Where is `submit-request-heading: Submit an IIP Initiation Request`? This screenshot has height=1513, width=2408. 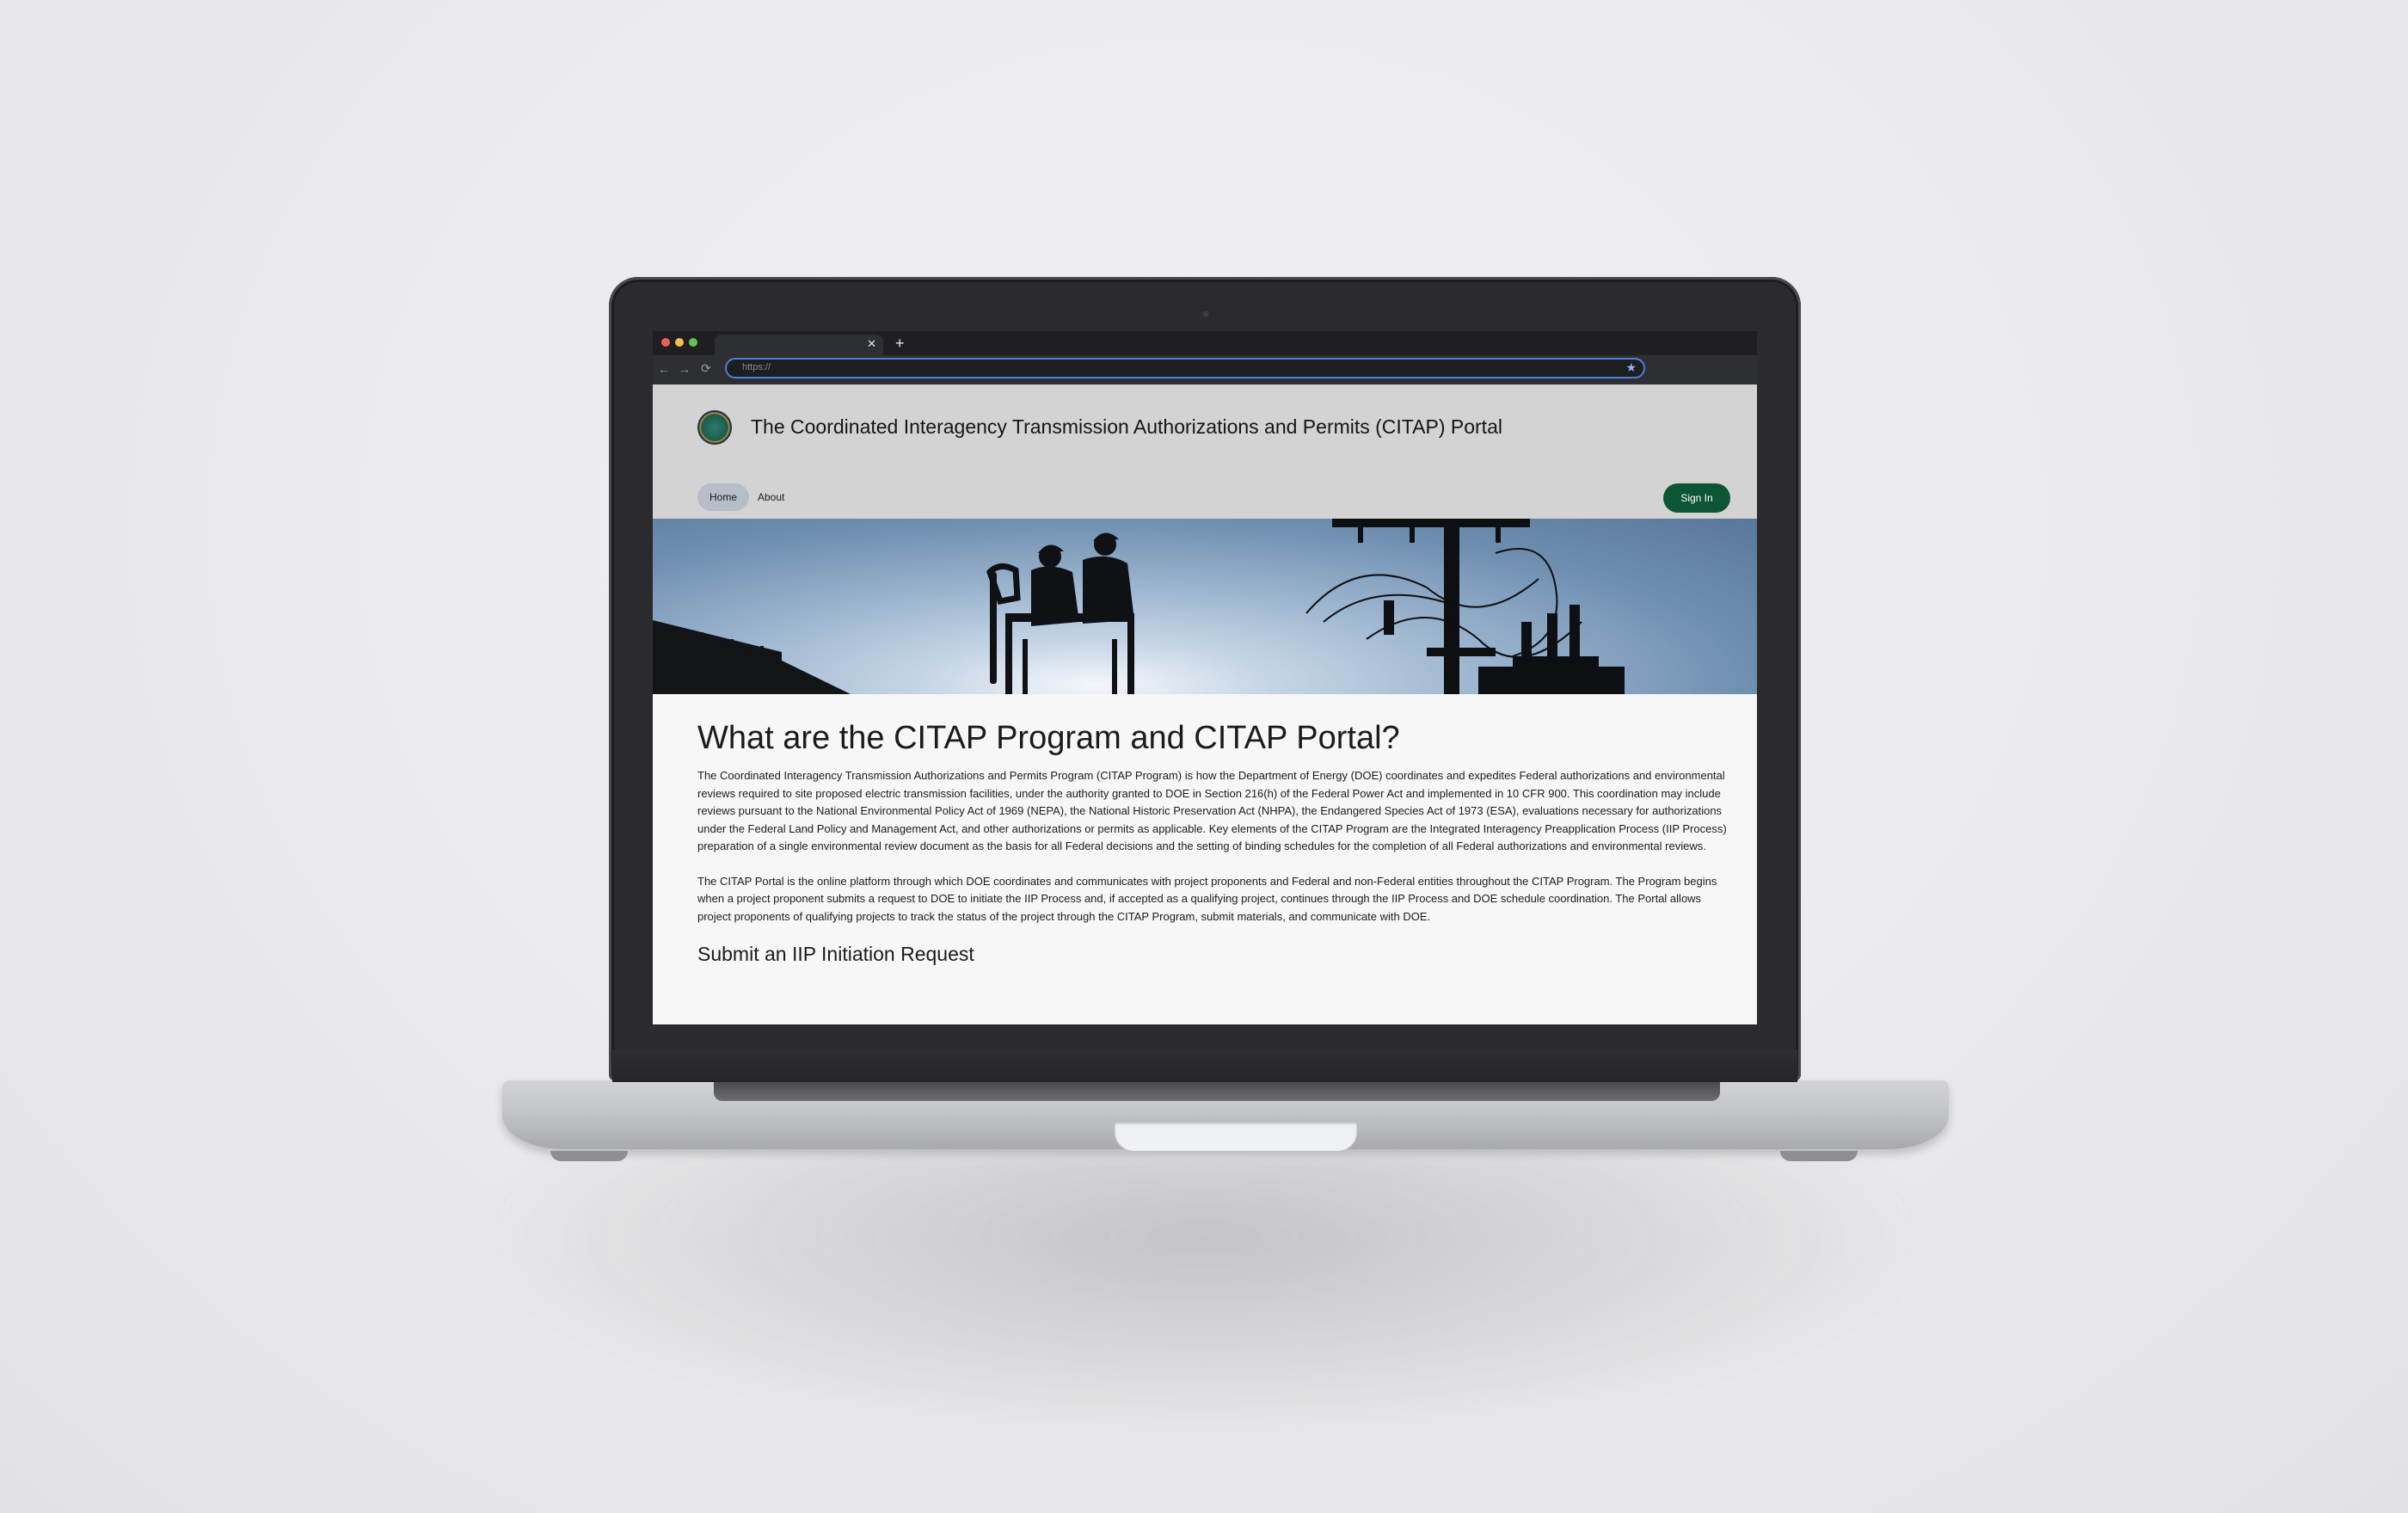 submit-request-heading: Submit an IIP Initiation Request is located at coordinates (836, 954).